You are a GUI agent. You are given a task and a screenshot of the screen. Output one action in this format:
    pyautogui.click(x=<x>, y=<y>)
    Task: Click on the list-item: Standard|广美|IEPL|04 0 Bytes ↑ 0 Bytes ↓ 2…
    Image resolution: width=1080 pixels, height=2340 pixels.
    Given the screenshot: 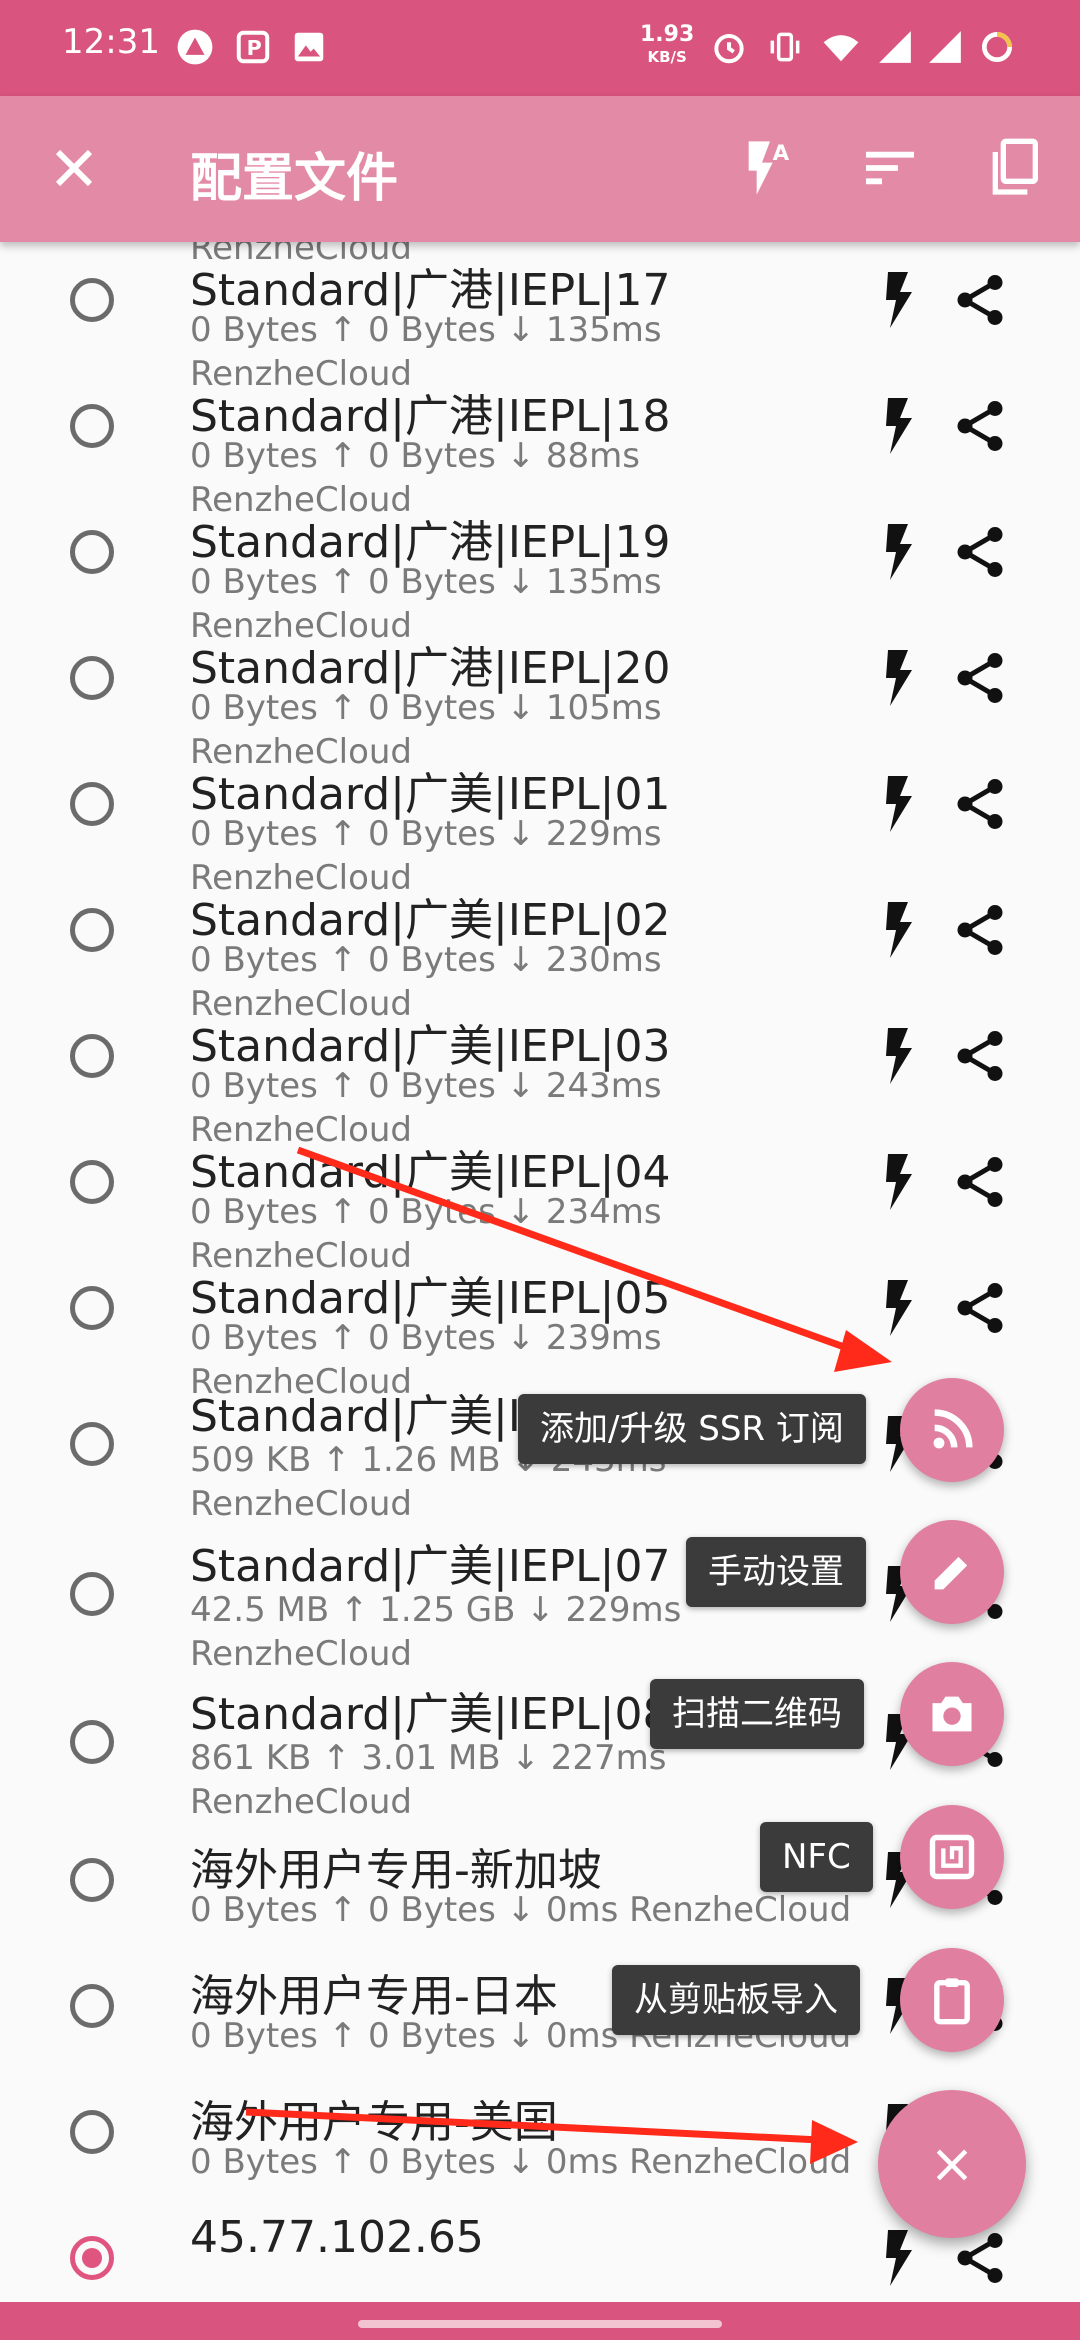 What is the action you would take?
    pyautogui.click(x=540, y=1200)
    